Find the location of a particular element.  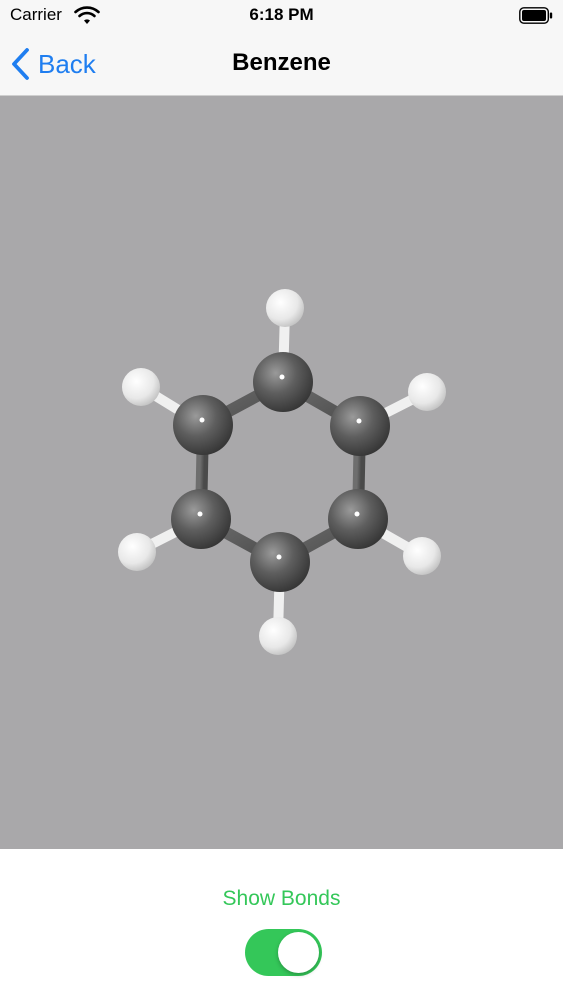

navigation-bar: Back Benzene is located at coordinates (281, 64).